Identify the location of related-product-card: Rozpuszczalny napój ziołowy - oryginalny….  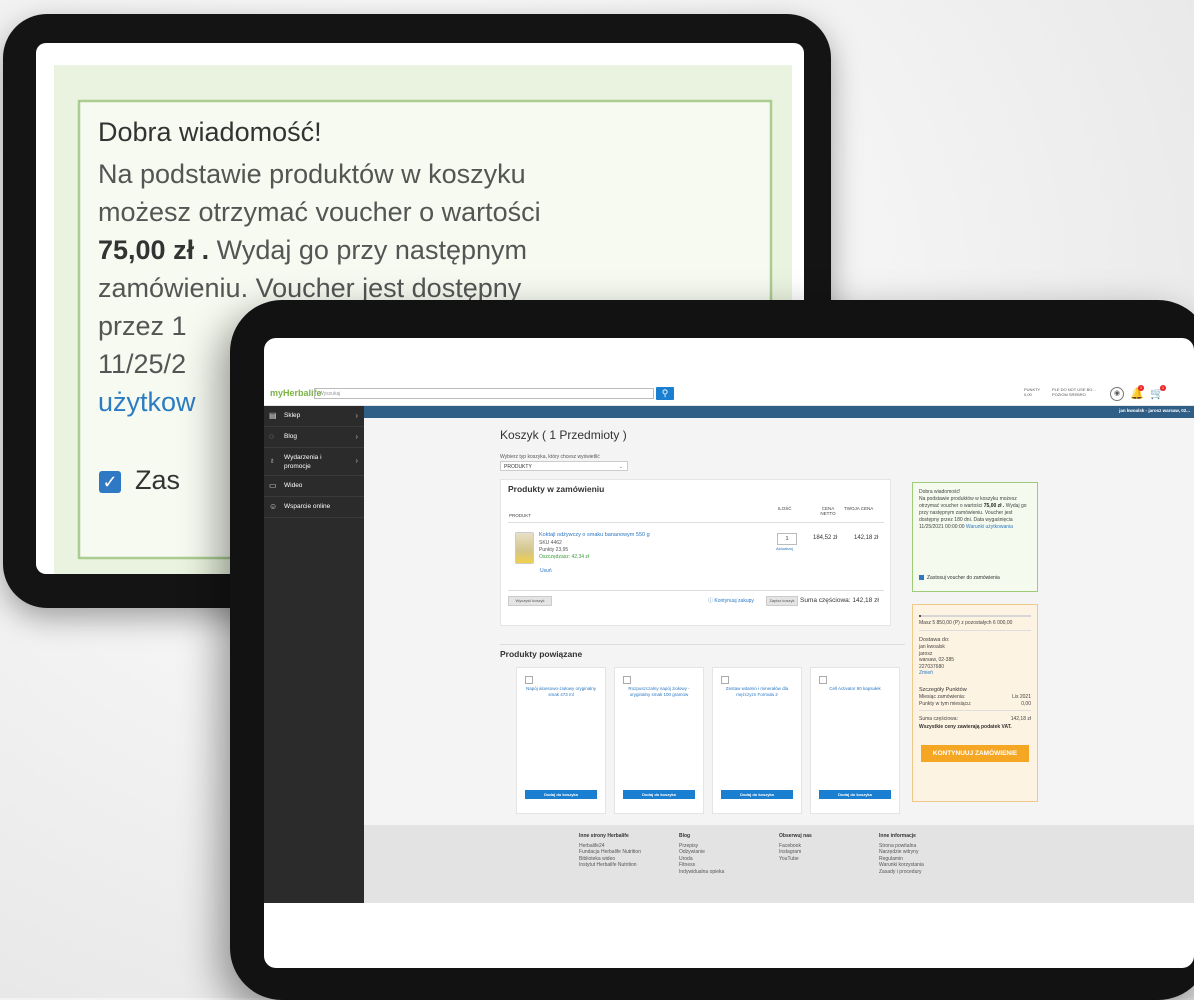
(659, 740).